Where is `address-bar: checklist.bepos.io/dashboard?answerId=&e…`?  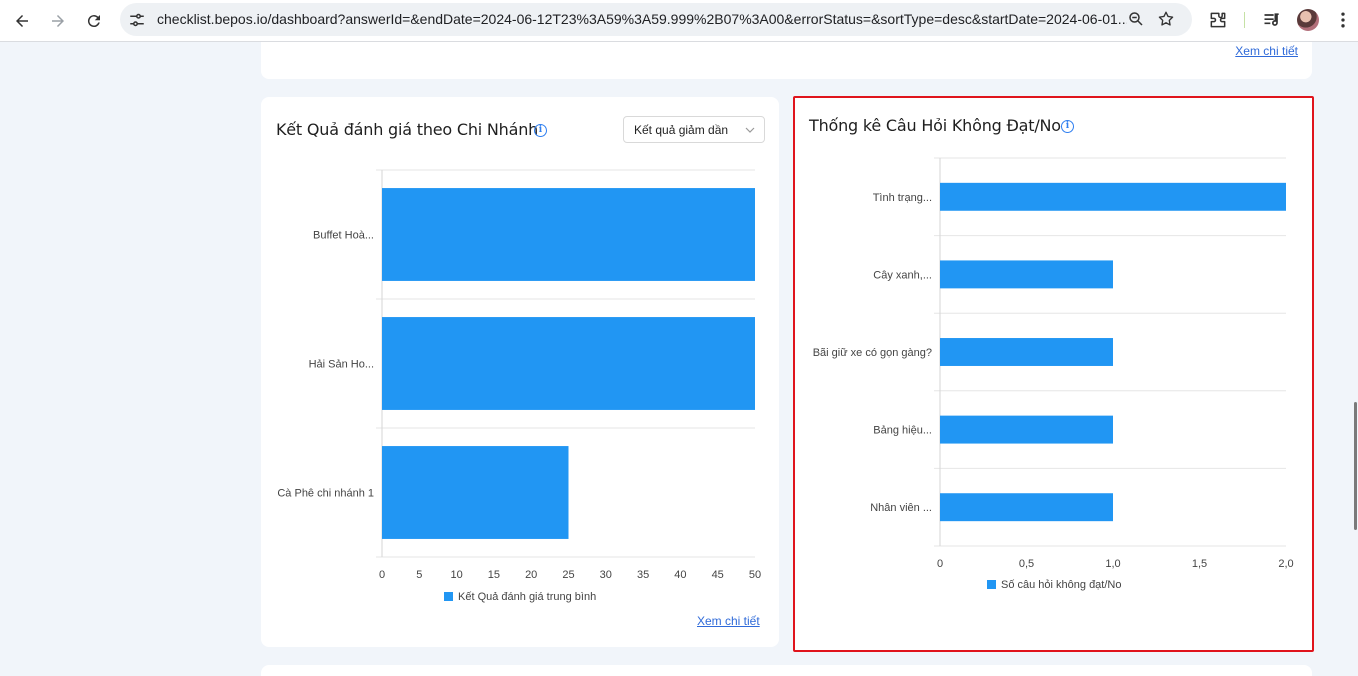 address-bar: checklist.bepos.io/dashboard?answerId=&e… is located at coordinates (656, 19).